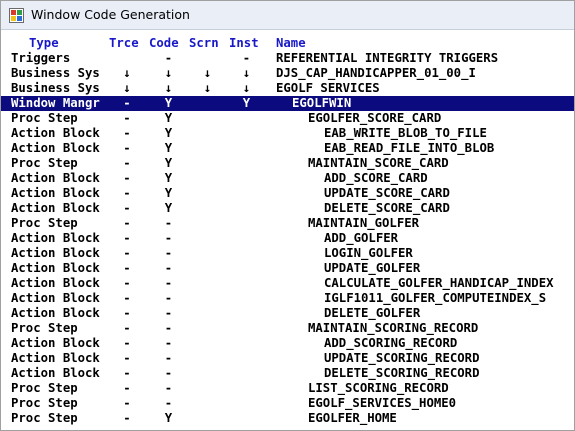 This screenshot has width=575, height=431. What do you see at coordinates (287, 178) in the screenshot?
I see `table-row: Action Block - Y ADD_SCORE_CARD` at bounding box center [287, 178].